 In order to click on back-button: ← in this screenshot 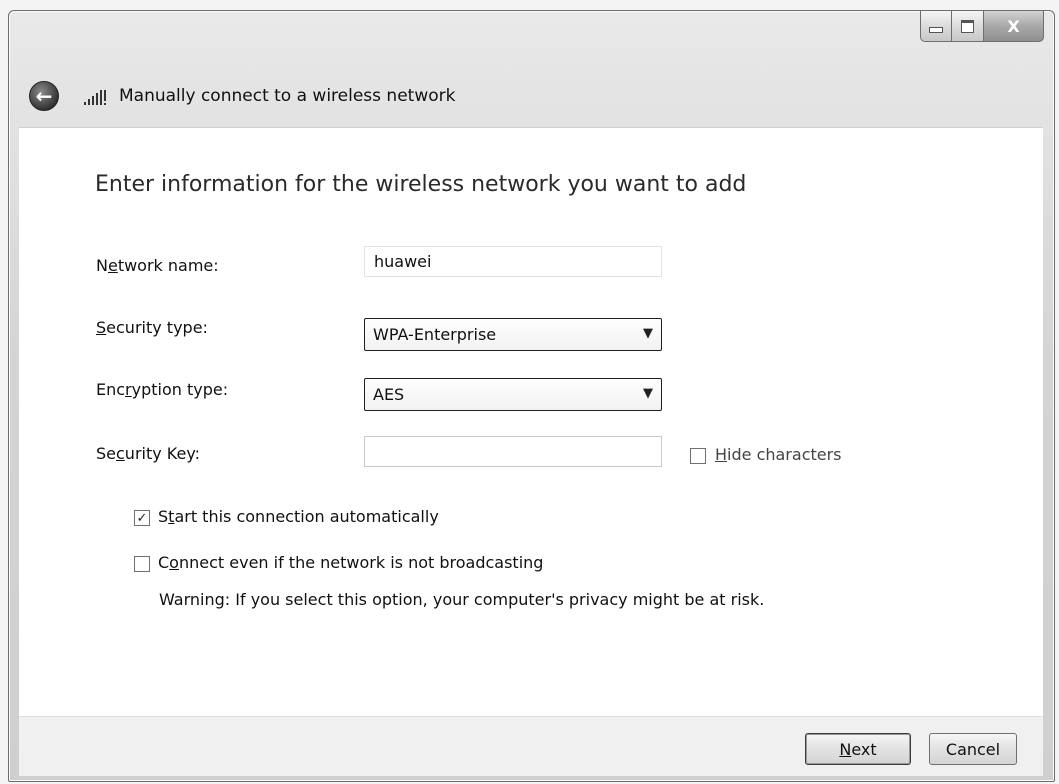, I will do `click(44, 96)`.